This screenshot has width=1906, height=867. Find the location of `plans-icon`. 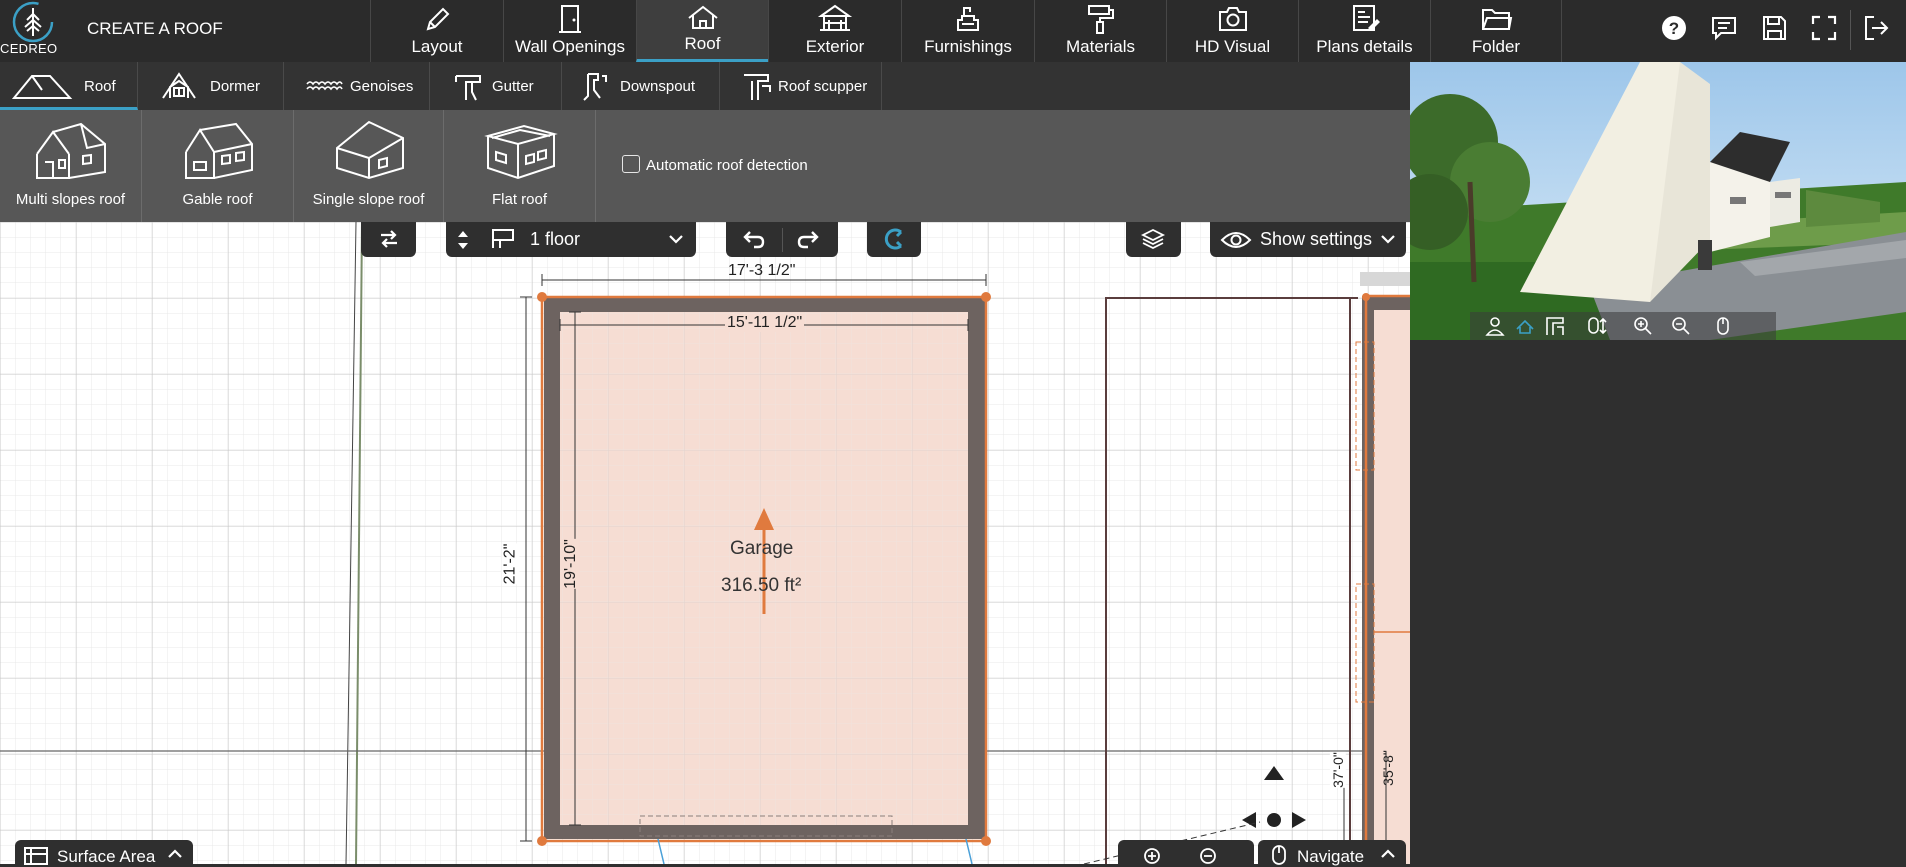

plans-icon is located at coordinates (1366, 18).